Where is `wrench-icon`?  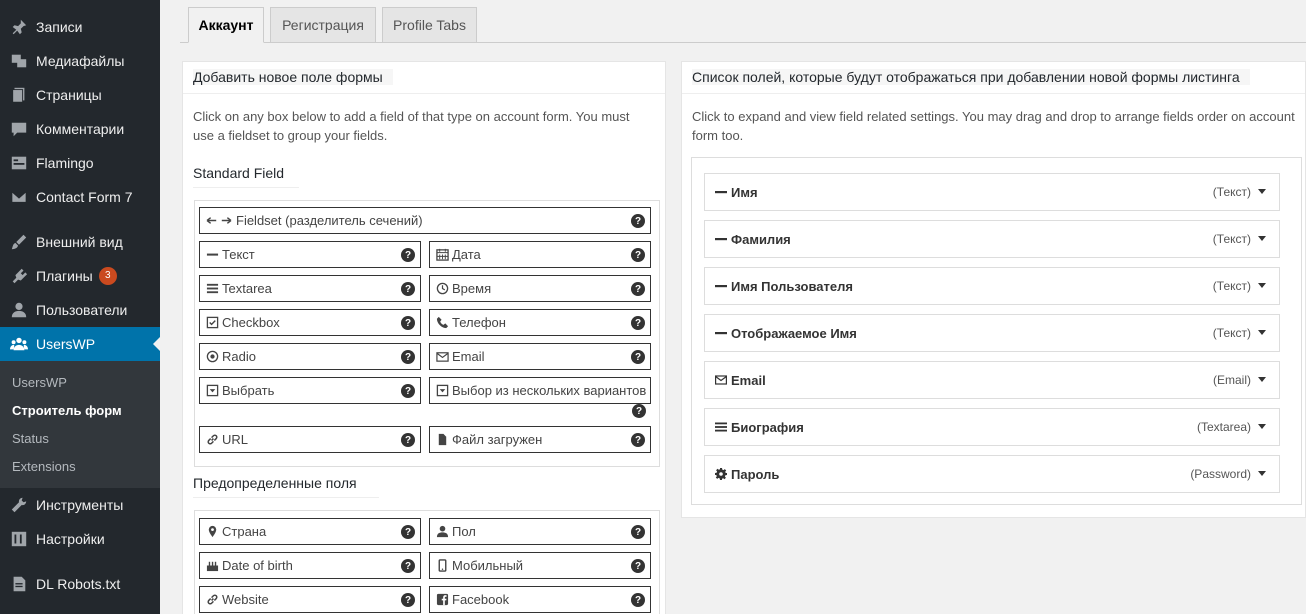
wrench-icon is located at coordinates (18, 505).